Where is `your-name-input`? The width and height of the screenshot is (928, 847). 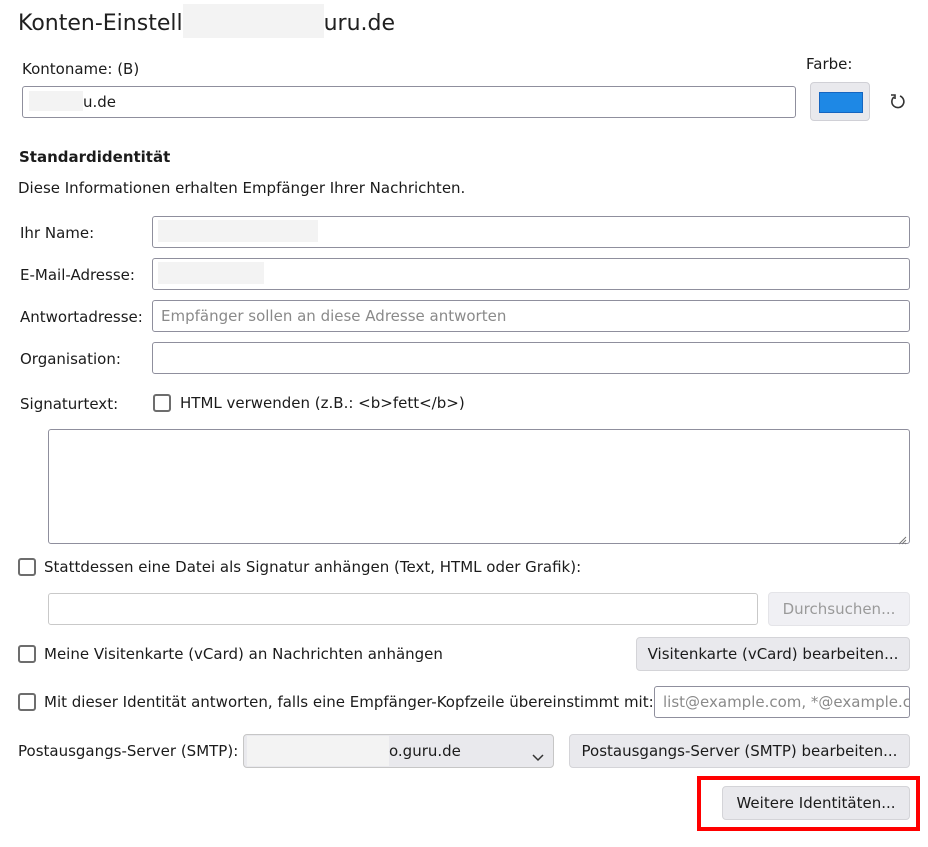 your-name-input is located at coordinates (531, 232).